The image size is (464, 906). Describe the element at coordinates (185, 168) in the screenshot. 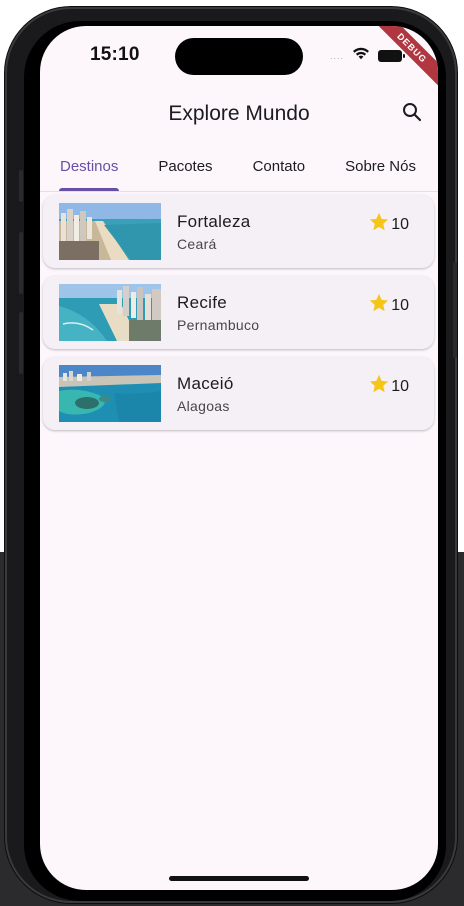

I see `tab-pacotes: Pacotes` at that location.